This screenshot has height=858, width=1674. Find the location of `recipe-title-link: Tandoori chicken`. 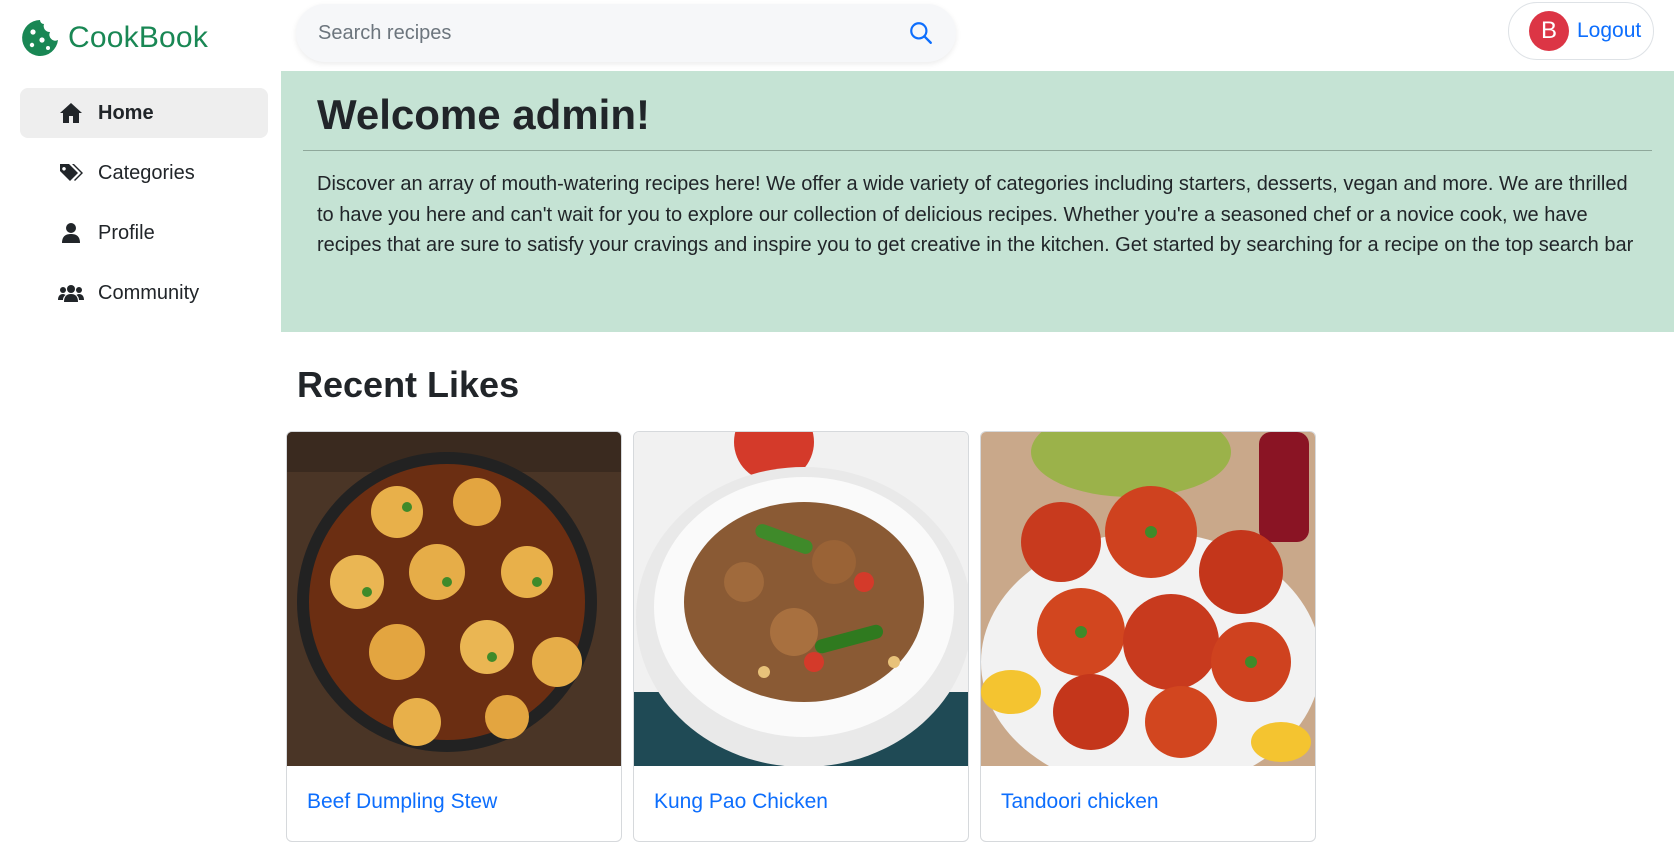

recipe-title-link: Tandoori chicken is located at coordinates (1148, 802).